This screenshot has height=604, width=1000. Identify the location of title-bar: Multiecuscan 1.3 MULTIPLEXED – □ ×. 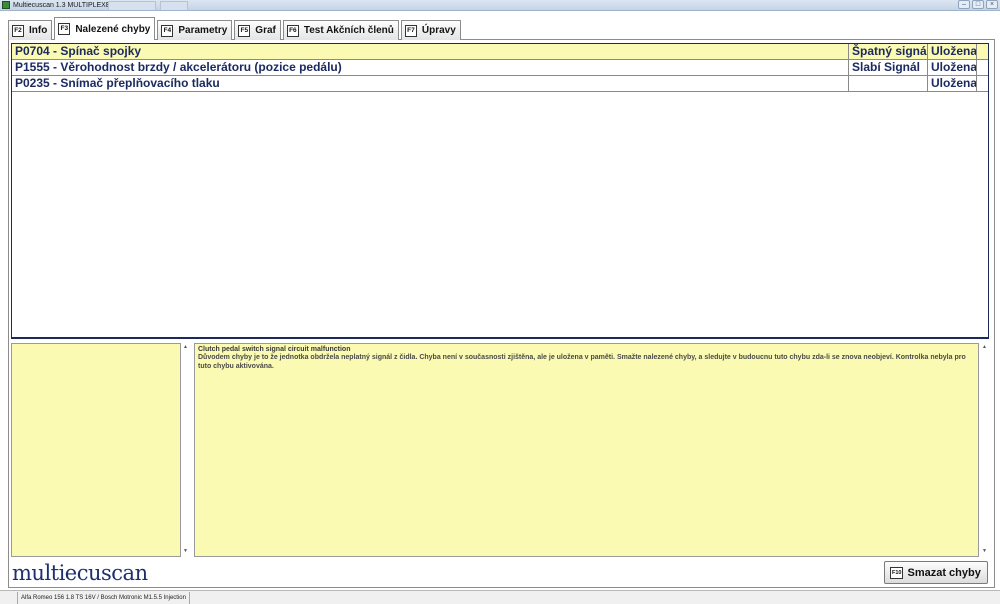
(500, 5).